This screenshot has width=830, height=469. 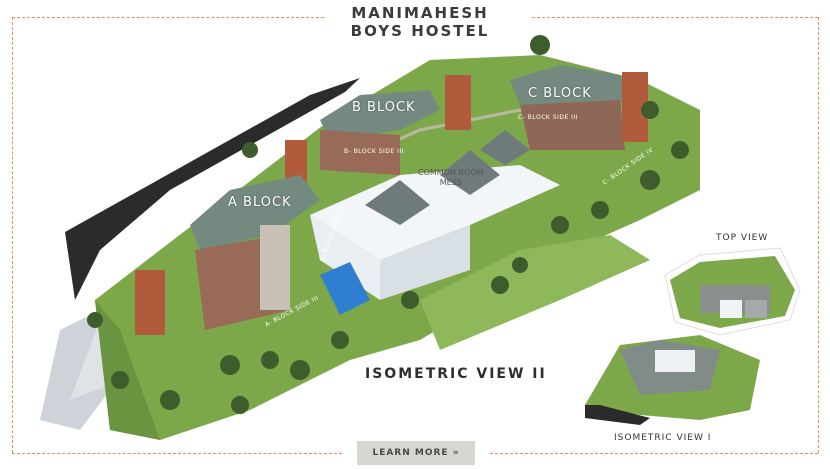 I want to click on learn-more-button: LEARN MORE », so click(x=416, y=453).